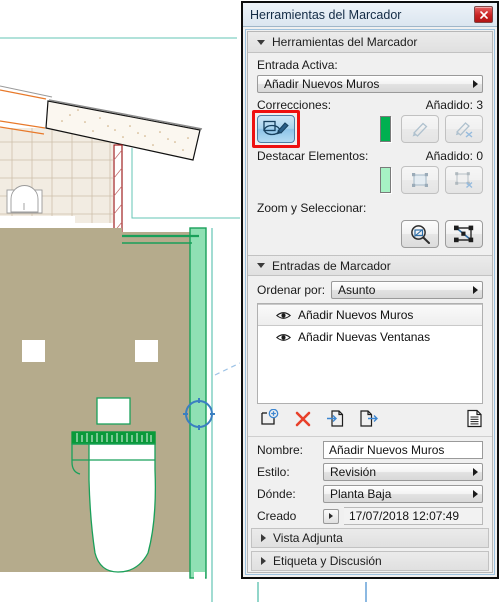 The image size is (502, 607). What do you see at coordinates (313, 156) in the screenshot?
I see `highlight-label: Destacar Elementos:` at bounding box center [313, 156].